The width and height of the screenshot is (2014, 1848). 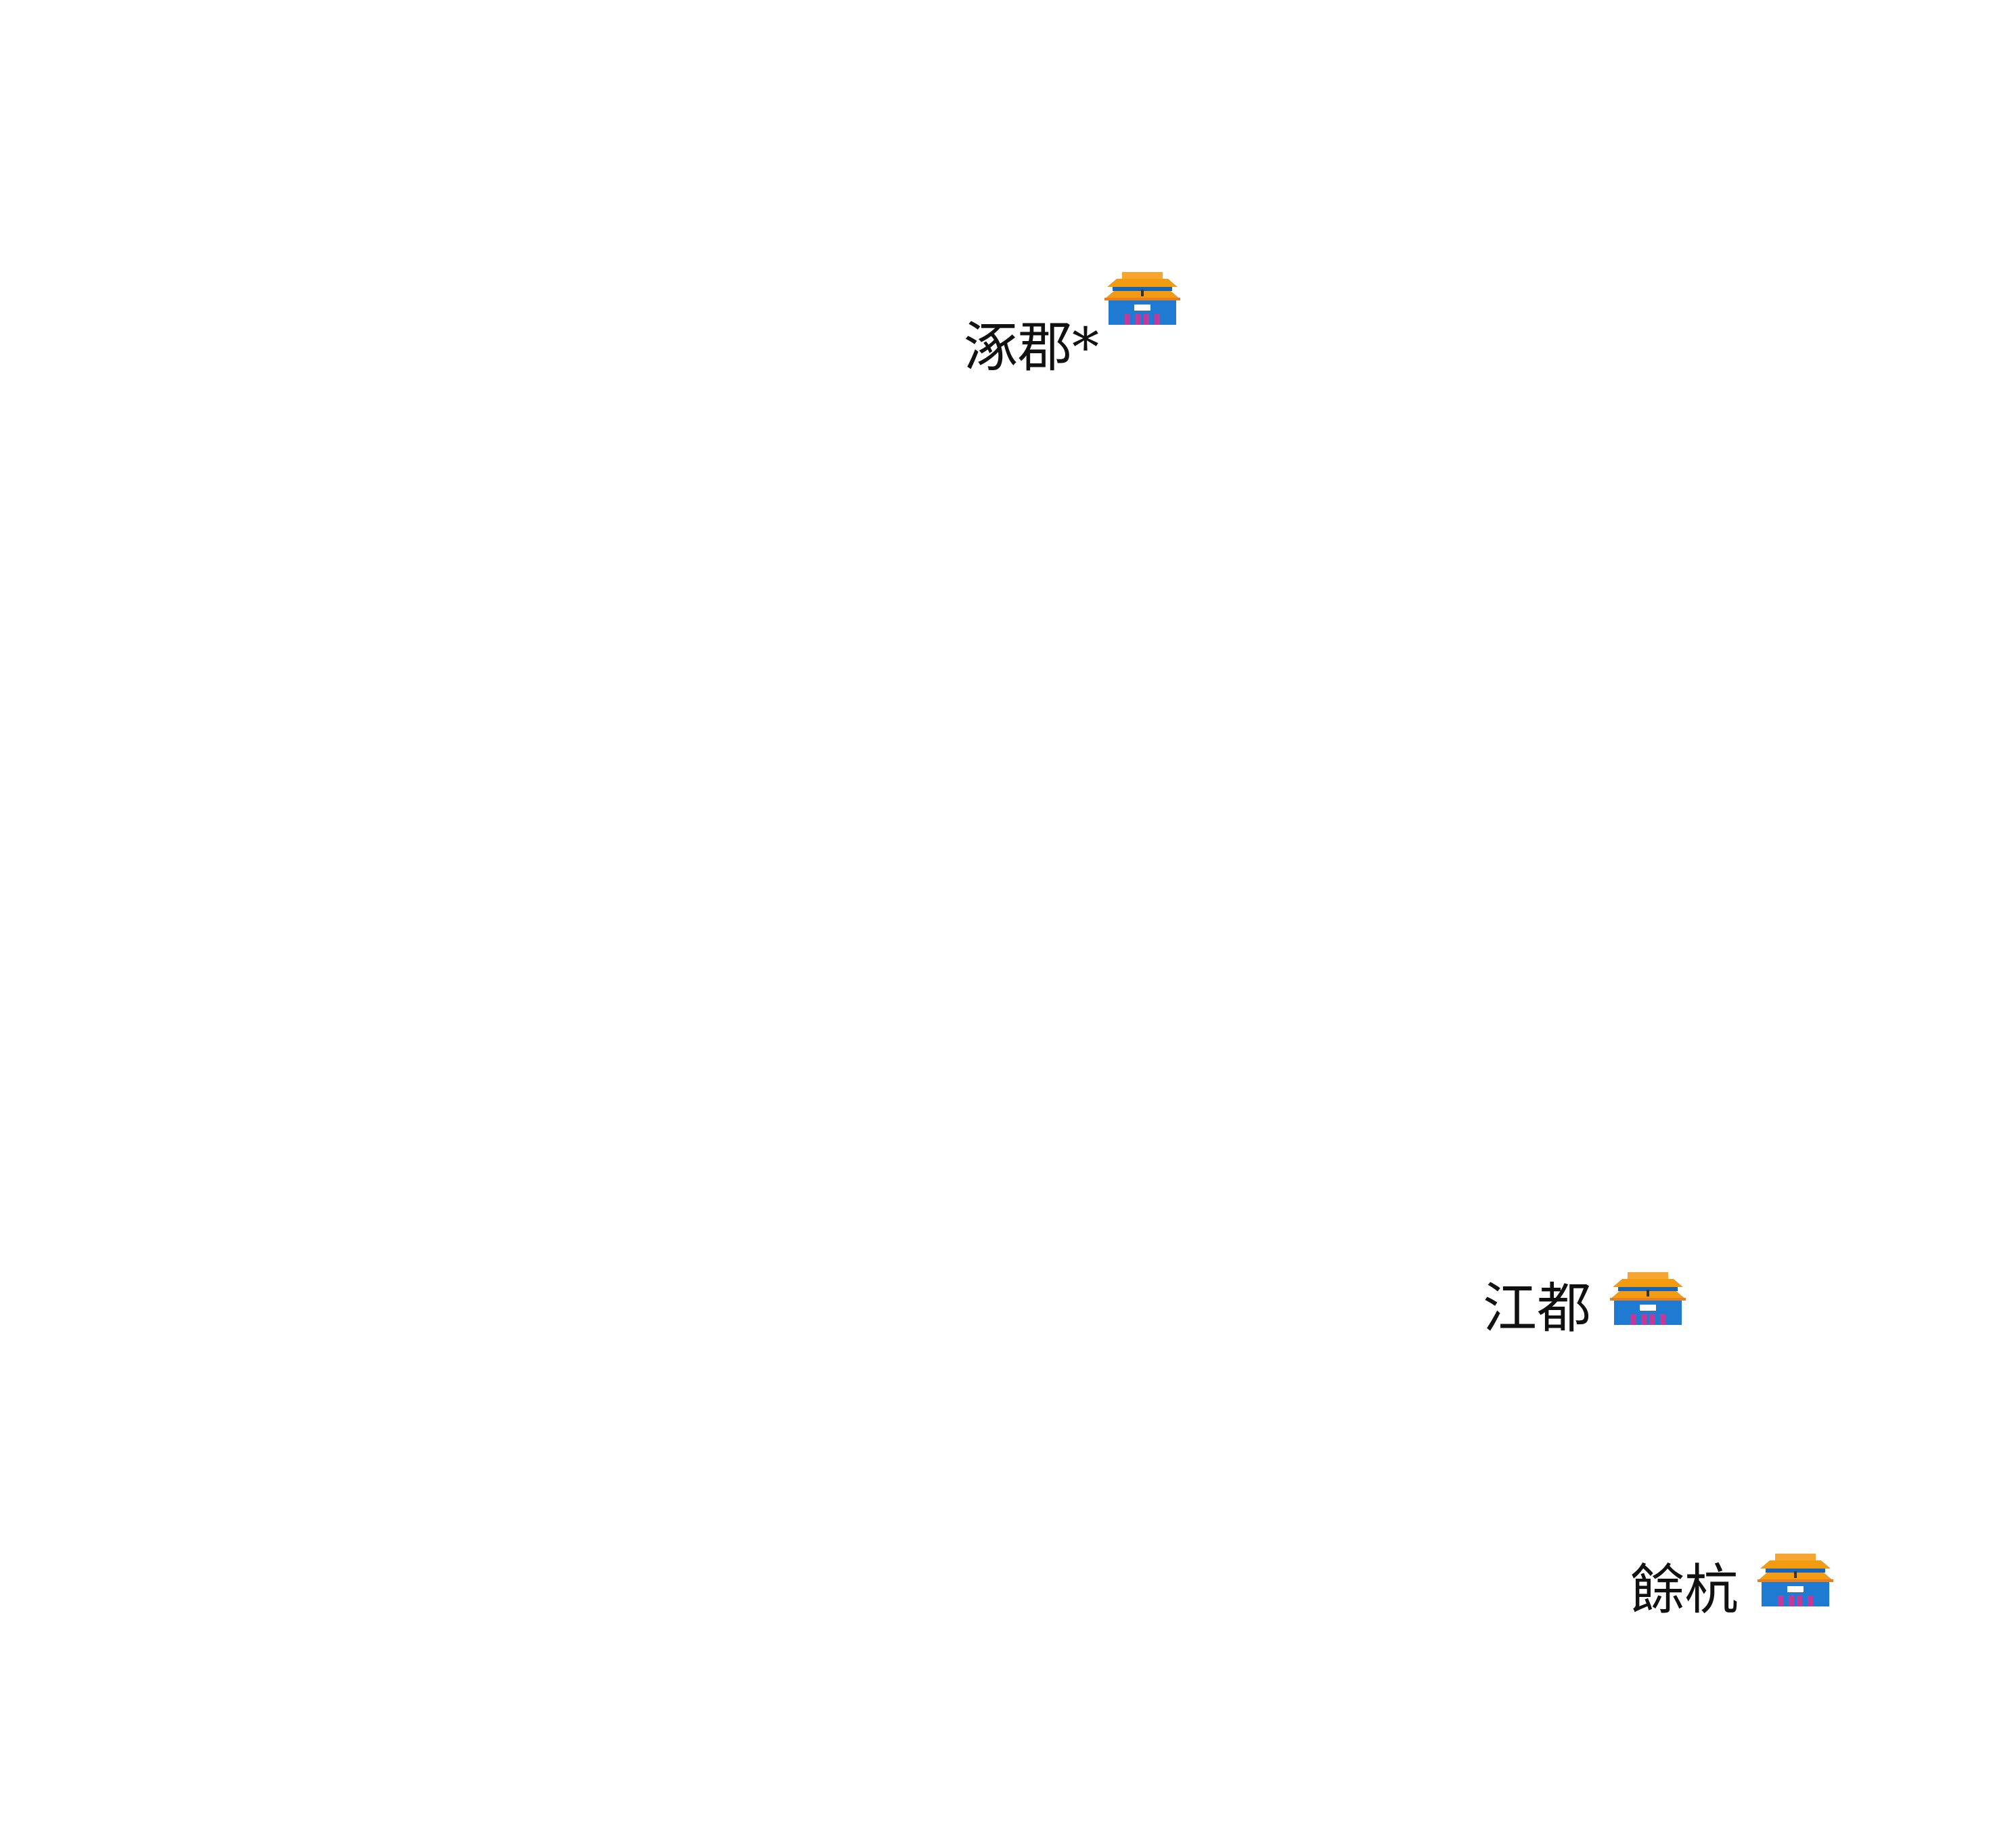 I want to click on city-marker-jiangdu: 江都, so click(x=1585, y=1304).